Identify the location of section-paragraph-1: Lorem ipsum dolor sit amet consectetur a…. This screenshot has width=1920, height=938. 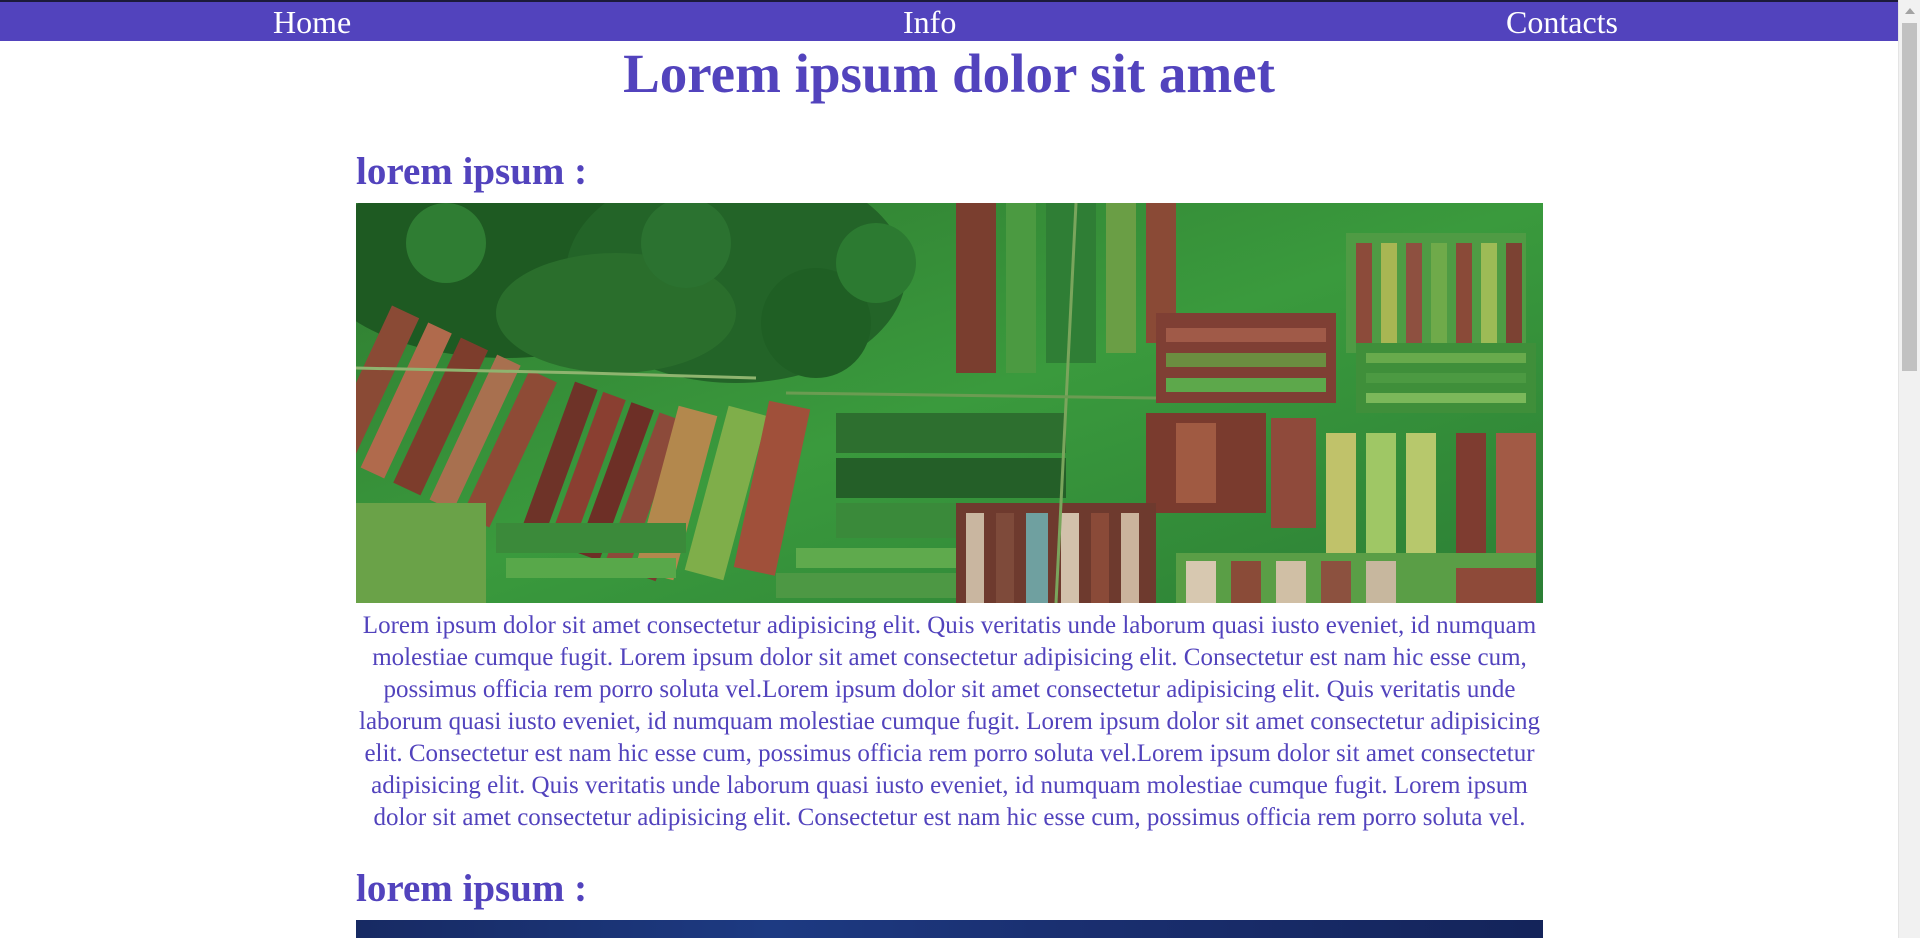
(949, 721).